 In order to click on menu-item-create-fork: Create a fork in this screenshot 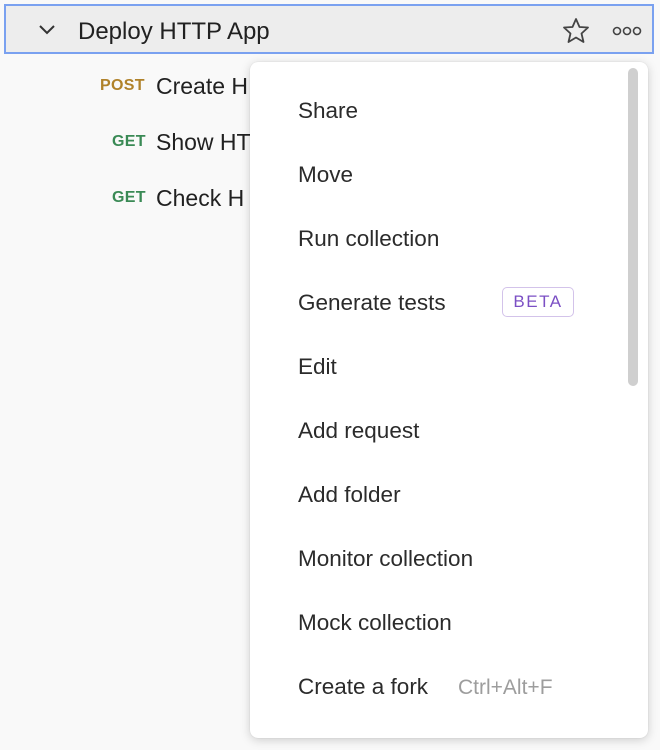, I will do `click(363, 687)`.